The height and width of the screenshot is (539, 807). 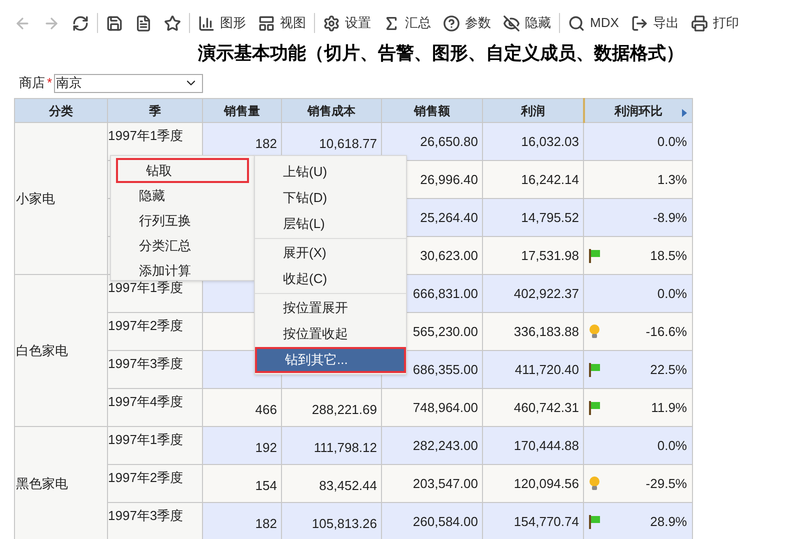 What do you see at coordinates (546, 331) in the screenshot?
I see `table-cell: 336,183.88` at bounding box center [546, 331].